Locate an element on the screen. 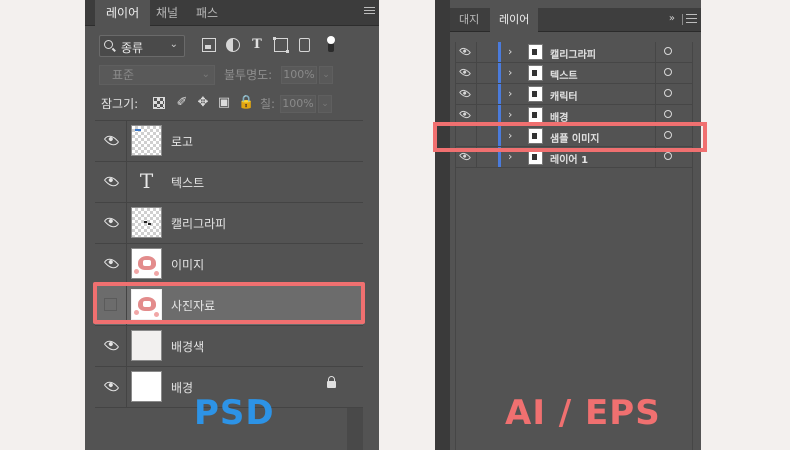  filter-adjustment-icon is located at coordinates (233, 45).